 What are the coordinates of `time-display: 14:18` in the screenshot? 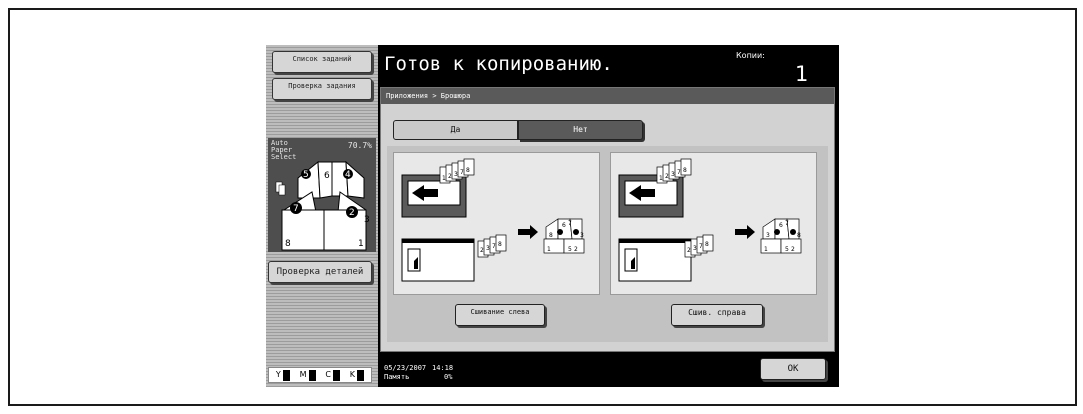 It's located at (443, 368).